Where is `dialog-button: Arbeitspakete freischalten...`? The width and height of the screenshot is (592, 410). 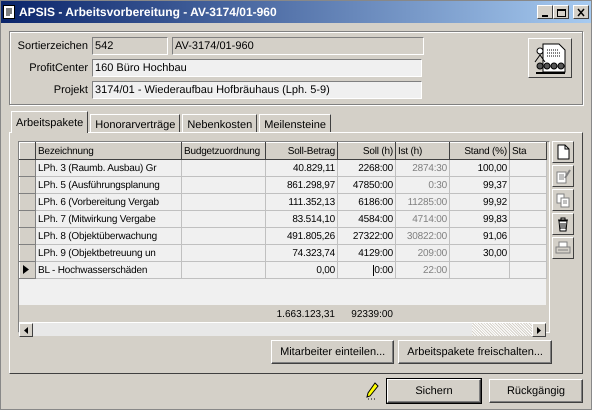
dialog-button: Arbeitspakete freischalten... is located at coordinates (475, 352).